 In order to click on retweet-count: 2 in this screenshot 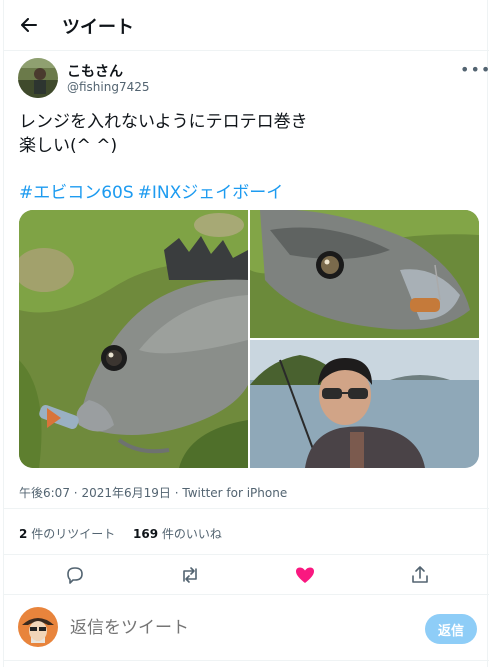, I will do `click(23, 534)`.